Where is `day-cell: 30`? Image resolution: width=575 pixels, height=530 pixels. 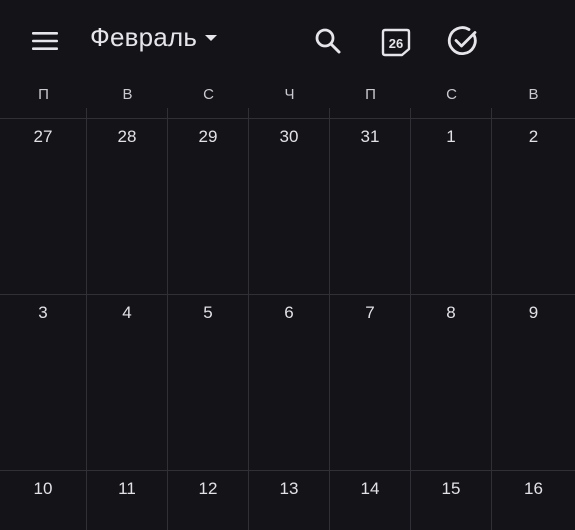 day-cell: 30 is located at coordinates (289, 206).